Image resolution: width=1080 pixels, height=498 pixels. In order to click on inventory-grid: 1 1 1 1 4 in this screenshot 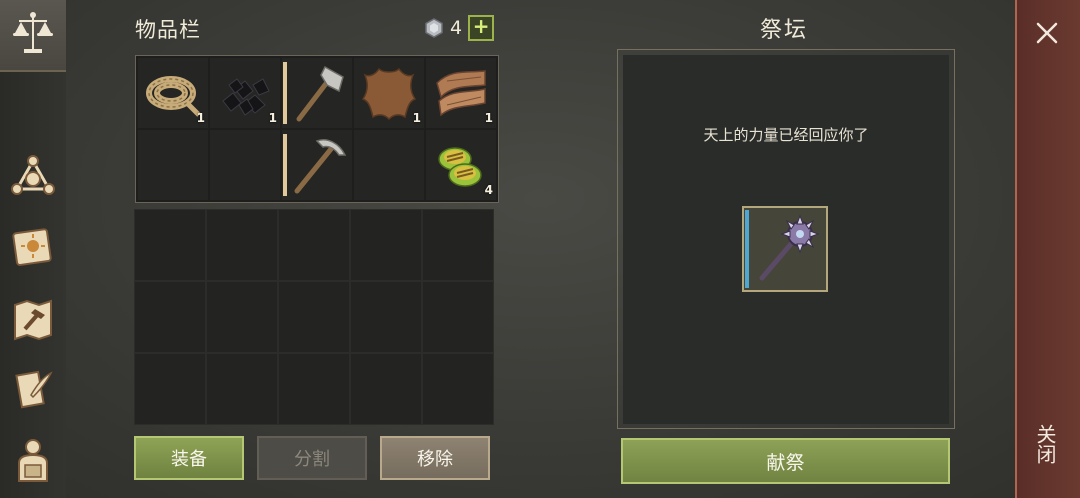, I will do `click(317, 129)`.